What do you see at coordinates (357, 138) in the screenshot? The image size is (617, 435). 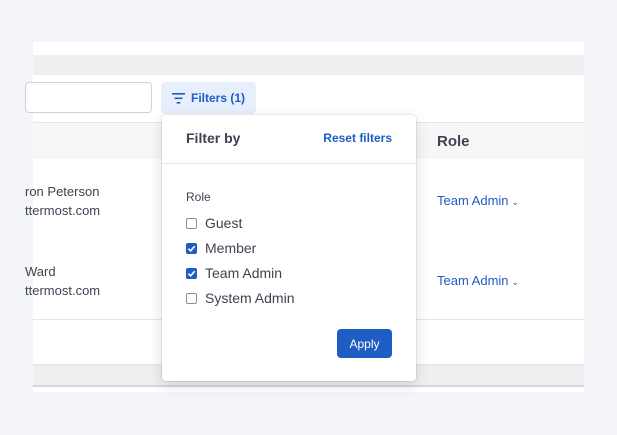 I see `reset-filters-link: Reset filters` at bounding box center [357, 138].